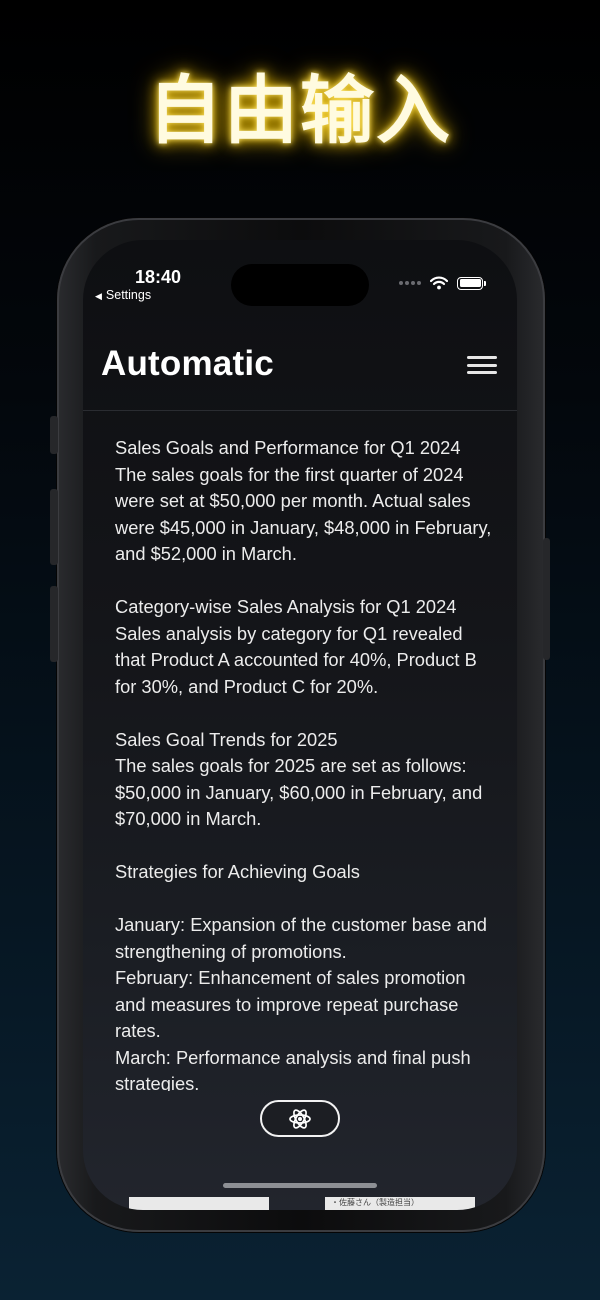  I want to click on cellular-signal-icon, so click(410, 283).